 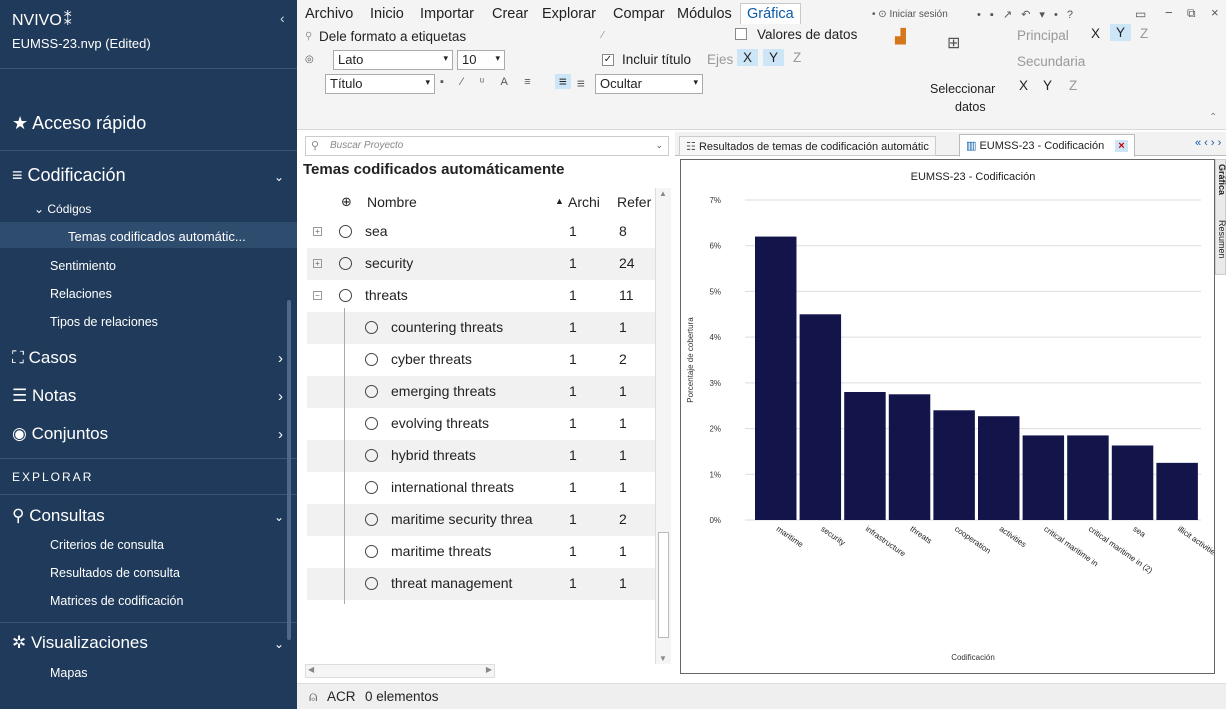 I want to click on side-tab-summary: Resumen, so click(x=1221, y=239).